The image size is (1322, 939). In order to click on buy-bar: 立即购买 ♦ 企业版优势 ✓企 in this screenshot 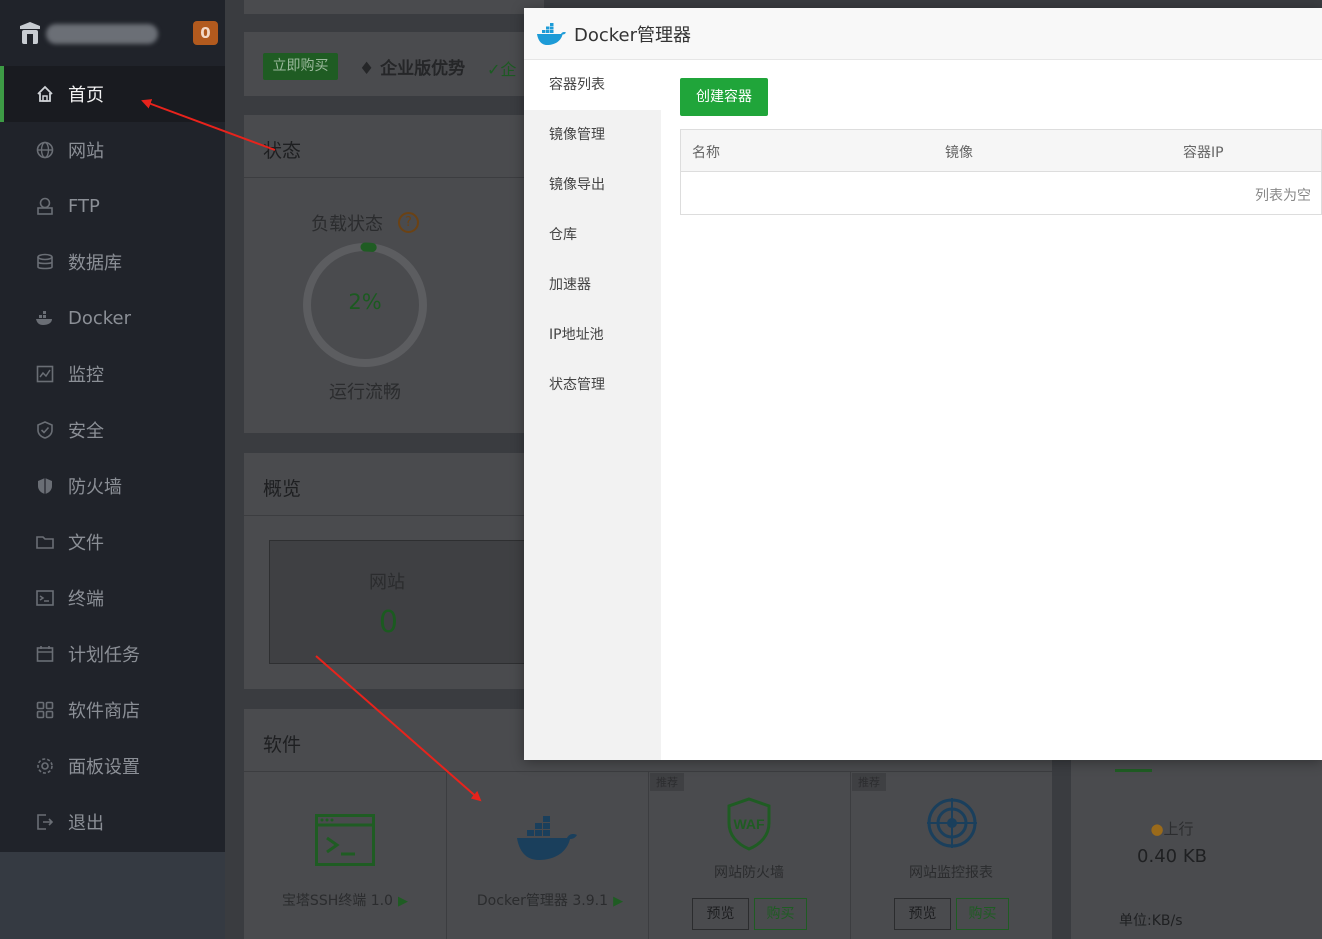, I will do `click(394, 64)`.